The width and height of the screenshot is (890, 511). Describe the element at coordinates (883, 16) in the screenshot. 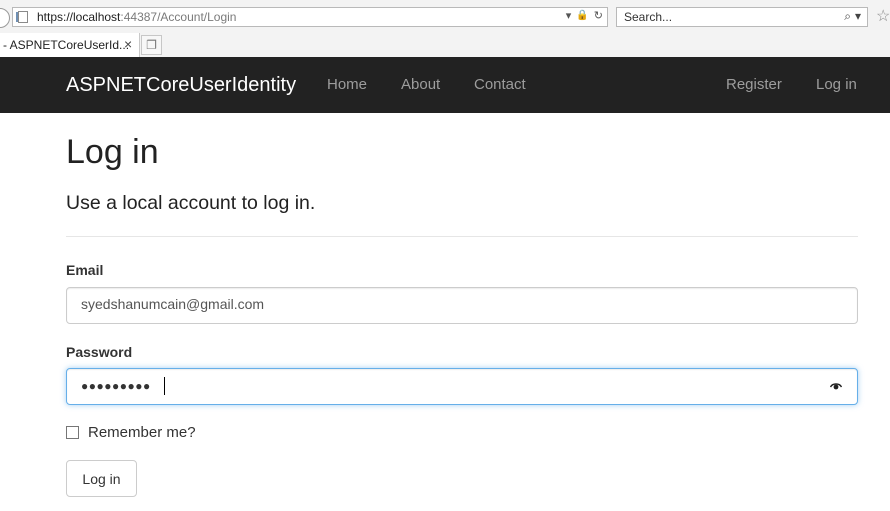

I see `favorites-star-icon: ☆` at that location.